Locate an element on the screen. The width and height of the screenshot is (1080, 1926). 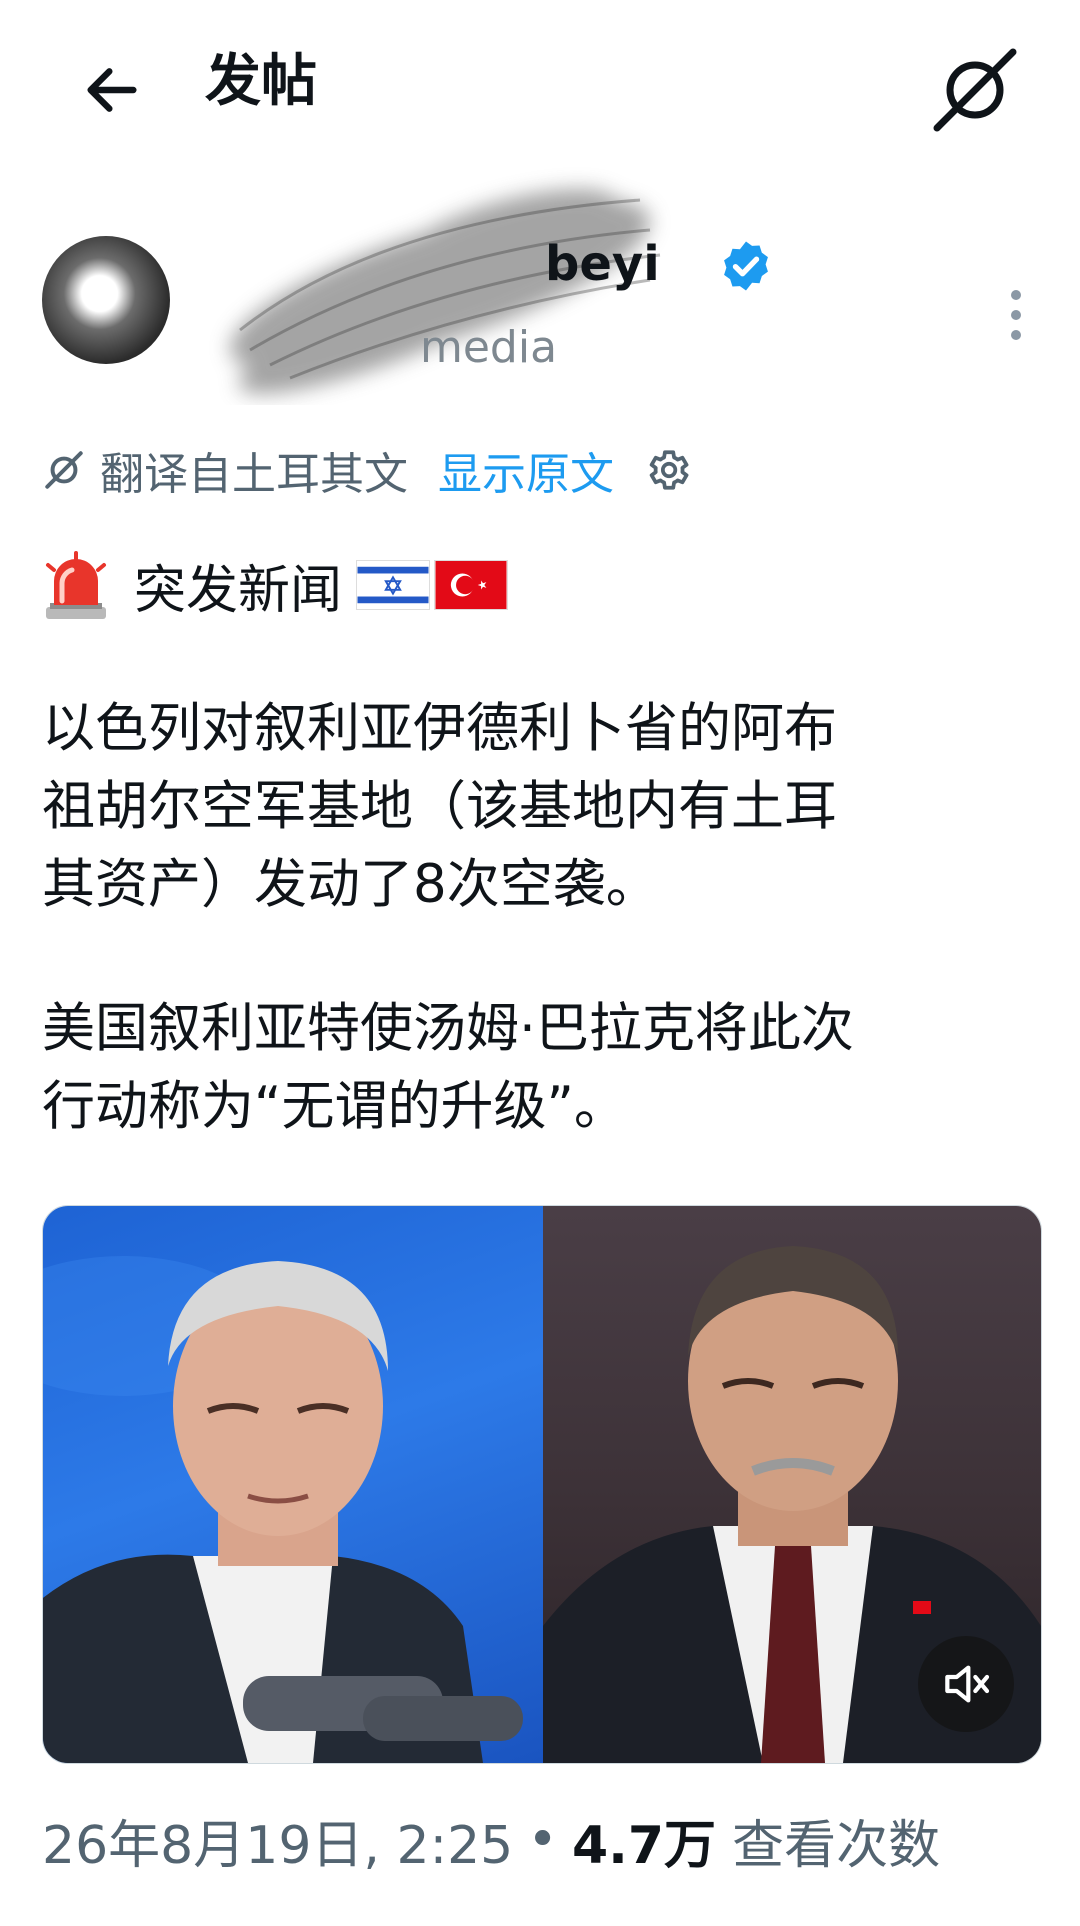
photo-left is located at coordinates (293, 1484).